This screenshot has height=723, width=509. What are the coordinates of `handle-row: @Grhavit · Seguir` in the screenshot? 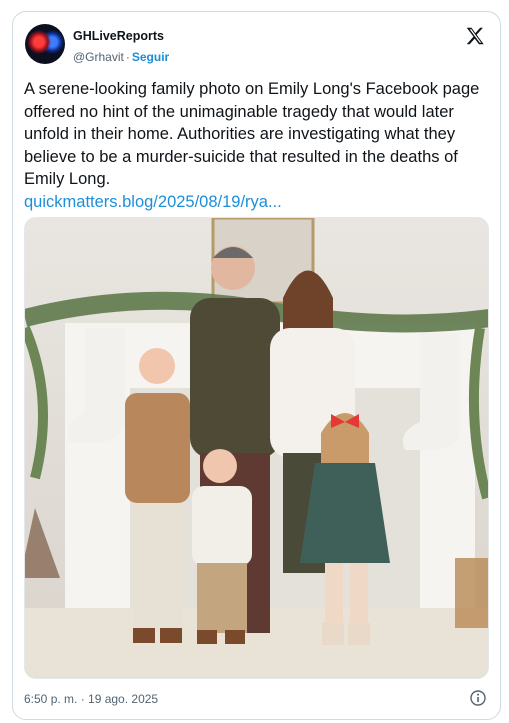 It's located at (121, 57).